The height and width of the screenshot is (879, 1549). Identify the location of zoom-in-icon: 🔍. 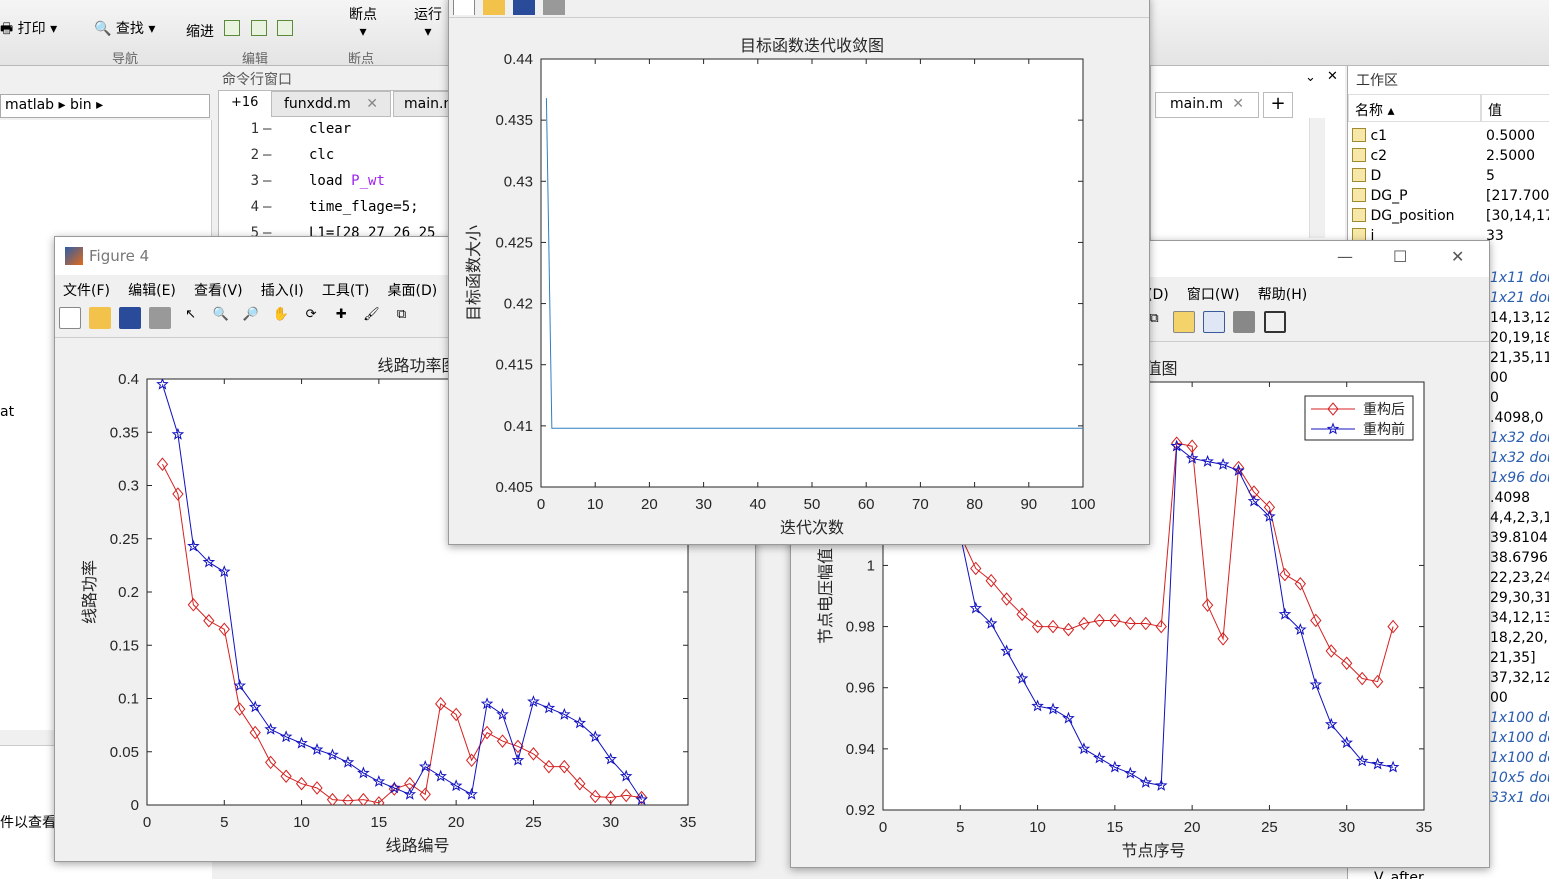
(221, 318).